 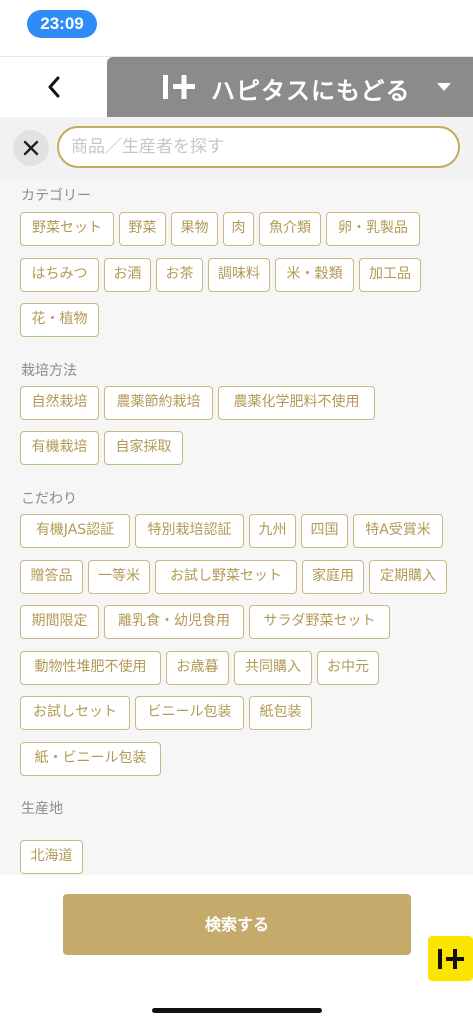 I want to click on tag-kodawari: 共同購入, so click(x=273, y=668).